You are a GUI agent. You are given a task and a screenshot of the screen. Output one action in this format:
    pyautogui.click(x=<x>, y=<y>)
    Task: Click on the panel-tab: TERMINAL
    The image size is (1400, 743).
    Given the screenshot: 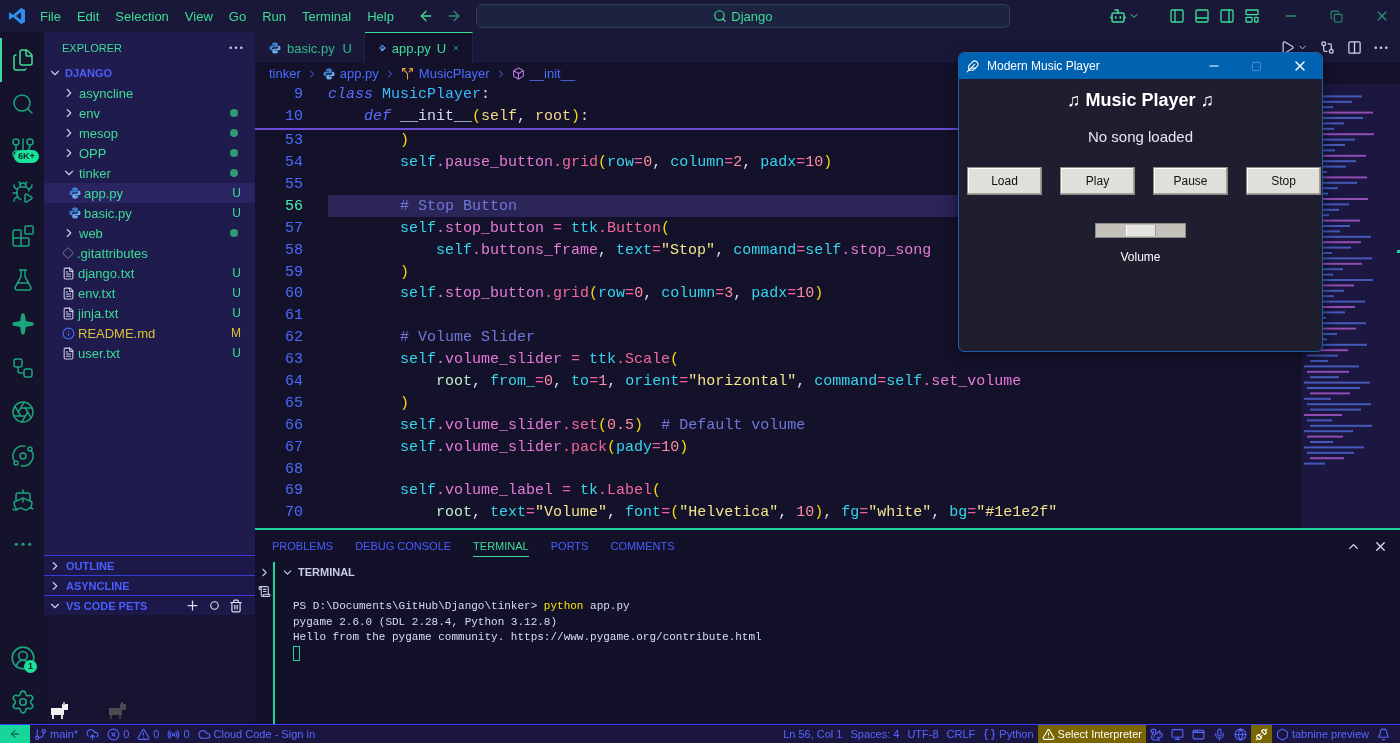 What is the action you would take?
    pyautogui.click(x=501, y=546)
    